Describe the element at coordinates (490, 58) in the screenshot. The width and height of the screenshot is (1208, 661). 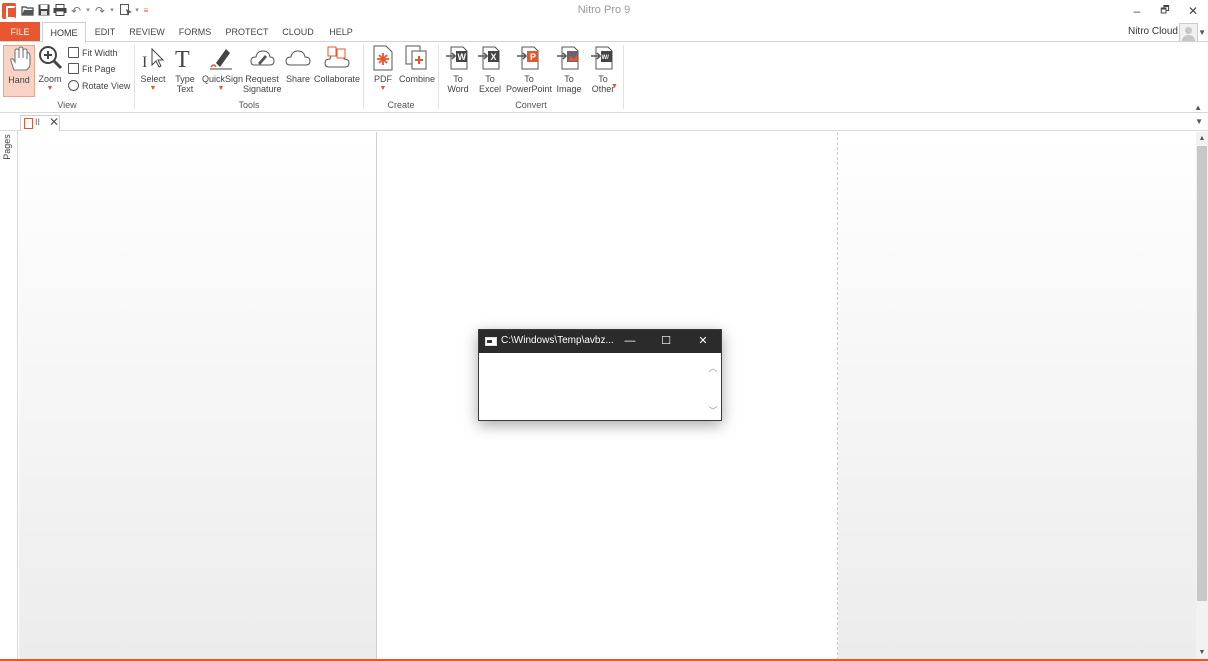
I see `excel-icon: X` at that location.